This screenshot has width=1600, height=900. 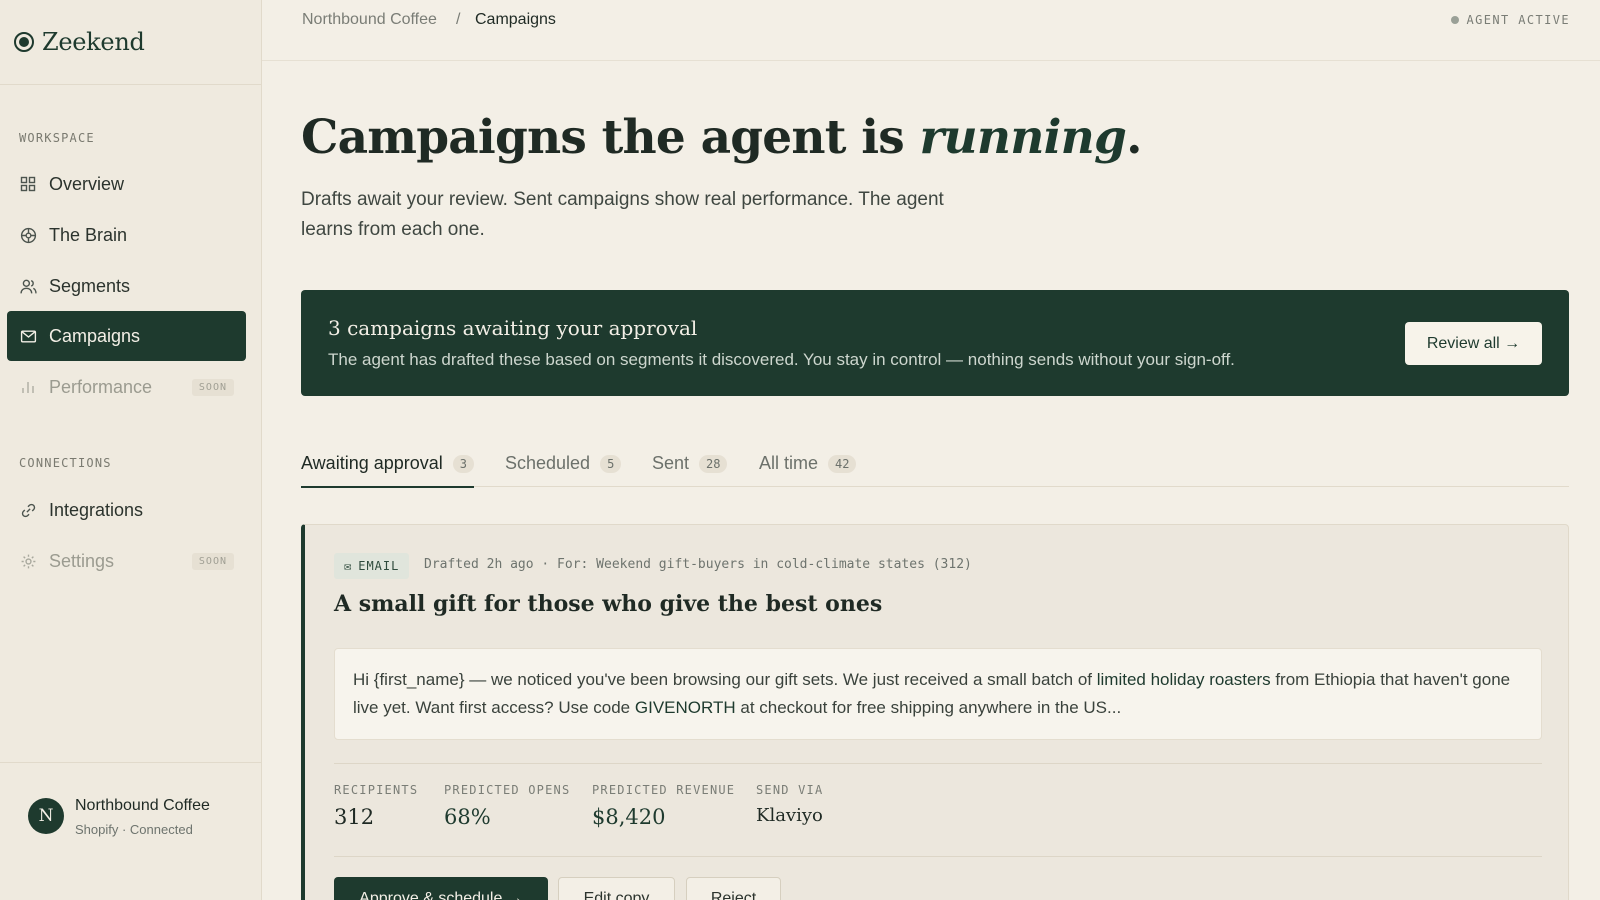 I want to click on reject-button: Reject, so click(x=733, y=888).